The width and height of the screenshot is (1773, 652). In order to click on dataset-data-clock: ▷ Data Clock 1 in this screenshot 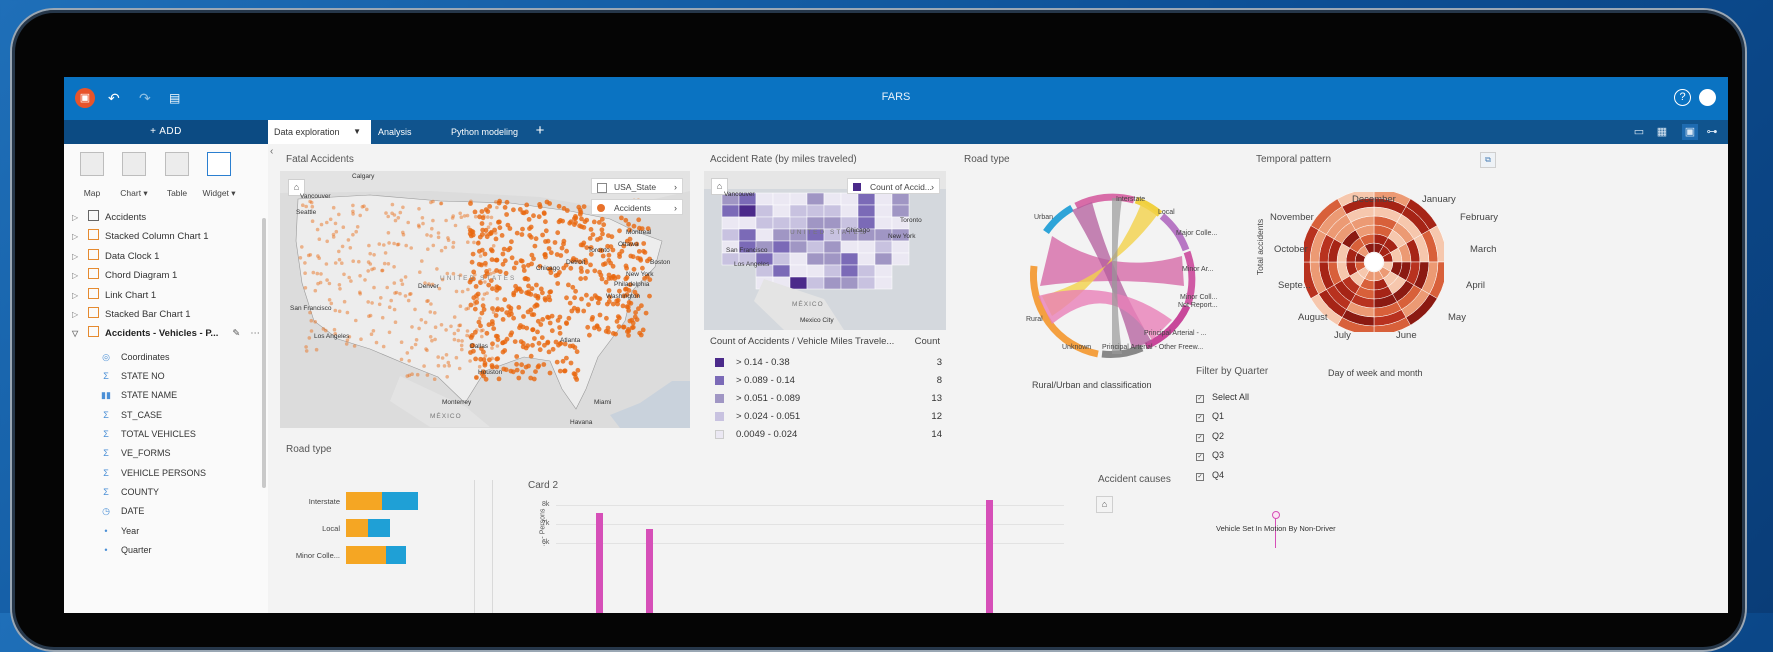, I will do `click(115, 257)`.